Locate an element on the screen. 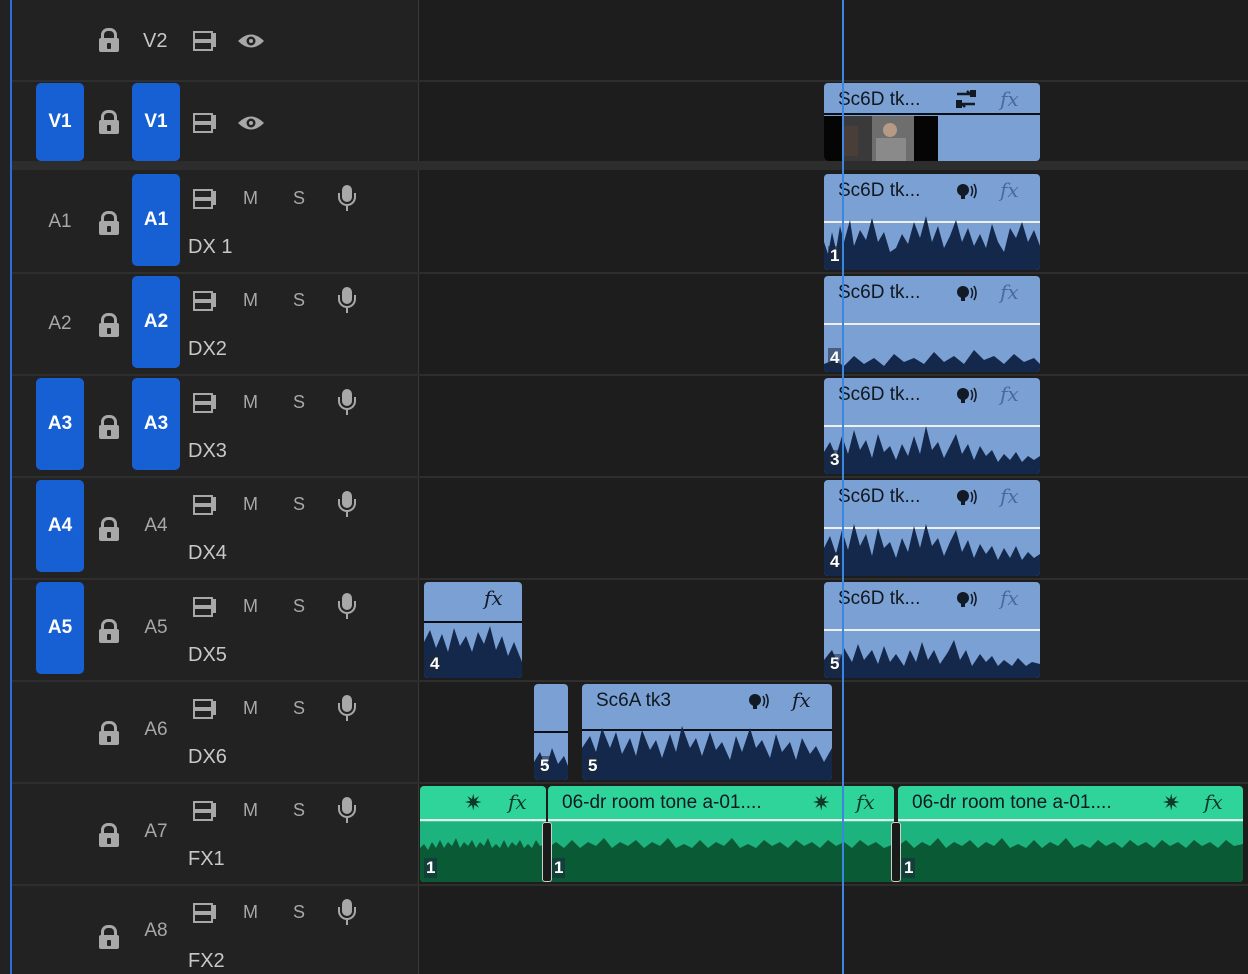  source-patch-a5: A5 is located at coordinates (60, 628).